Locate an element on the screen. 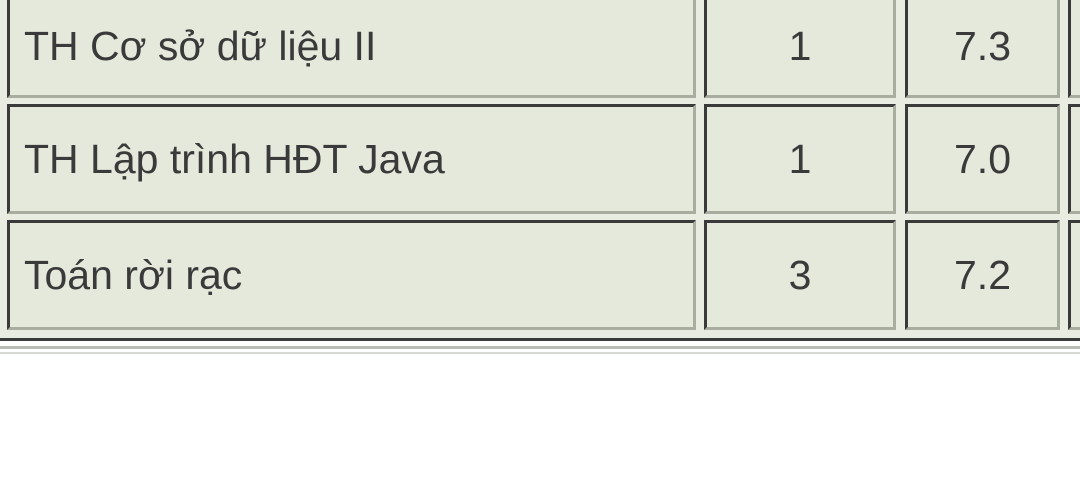  score-value: 7.0 is located at coordinates (982, 158).